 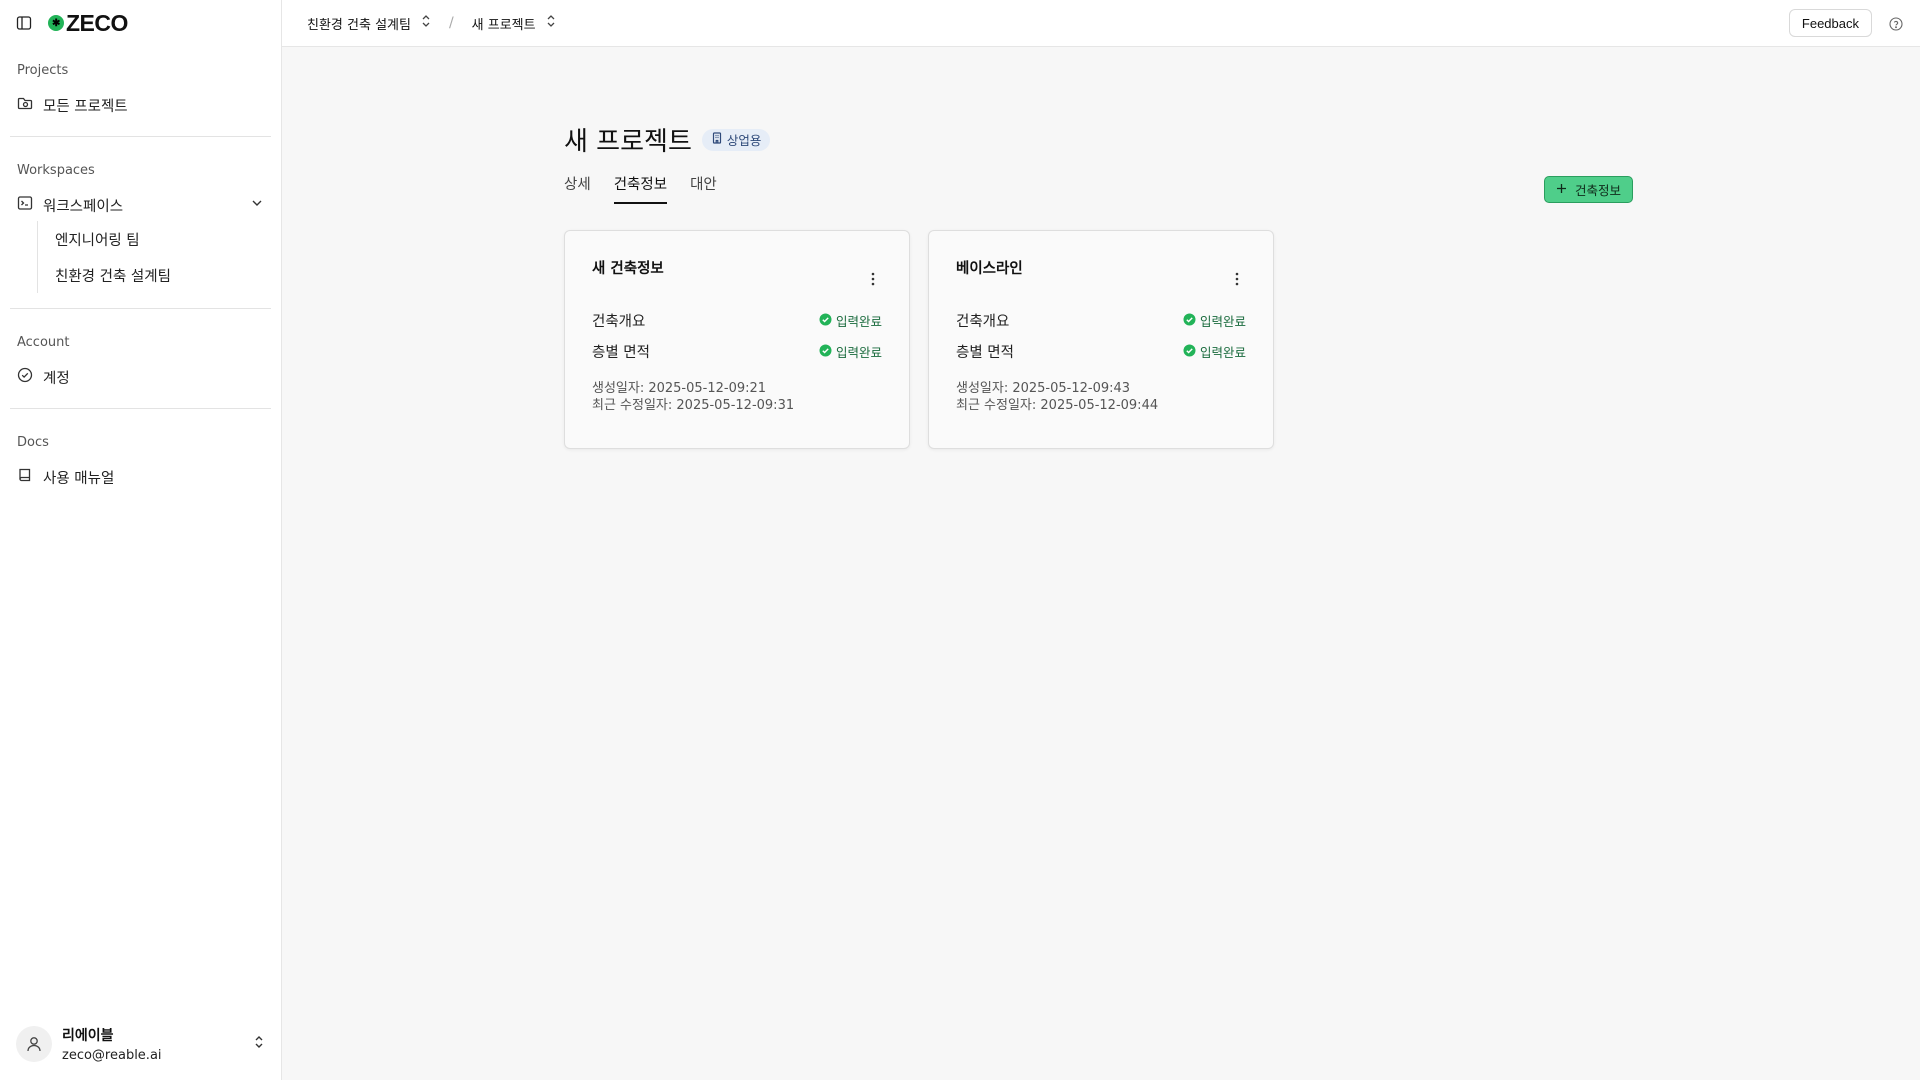 What do you see at coordinates (989, 269) in the screenshot?
I see `card-title: 베이스라인` at bounding box center [989, 269].